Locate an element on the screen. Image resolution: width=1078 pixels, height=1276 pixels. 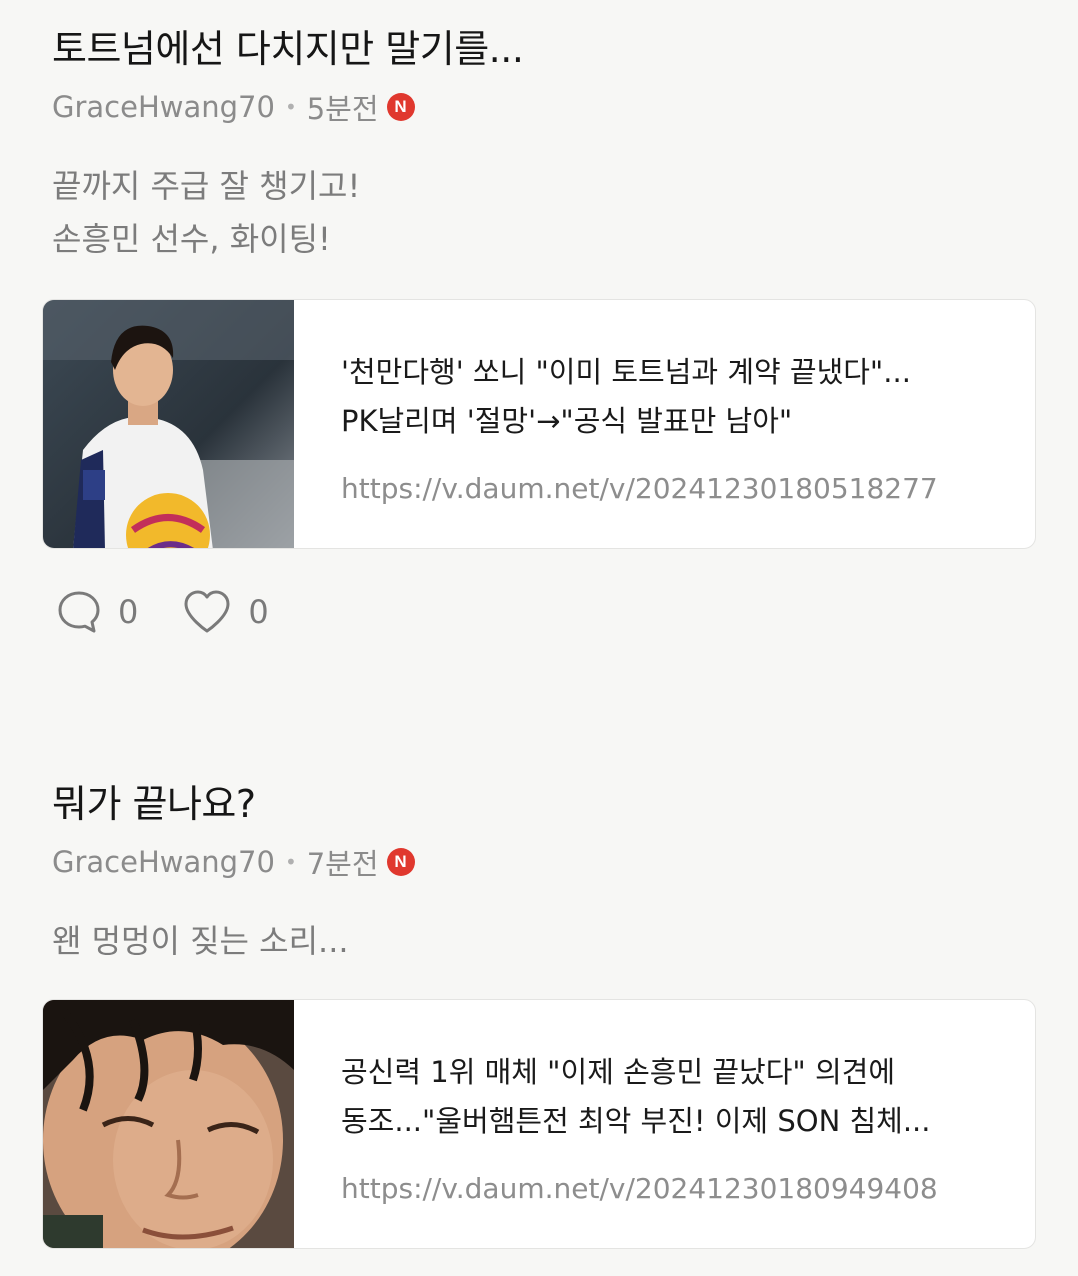
body-line: 손흥민 선수, 화이팅! is located at coordinates (191, 239).